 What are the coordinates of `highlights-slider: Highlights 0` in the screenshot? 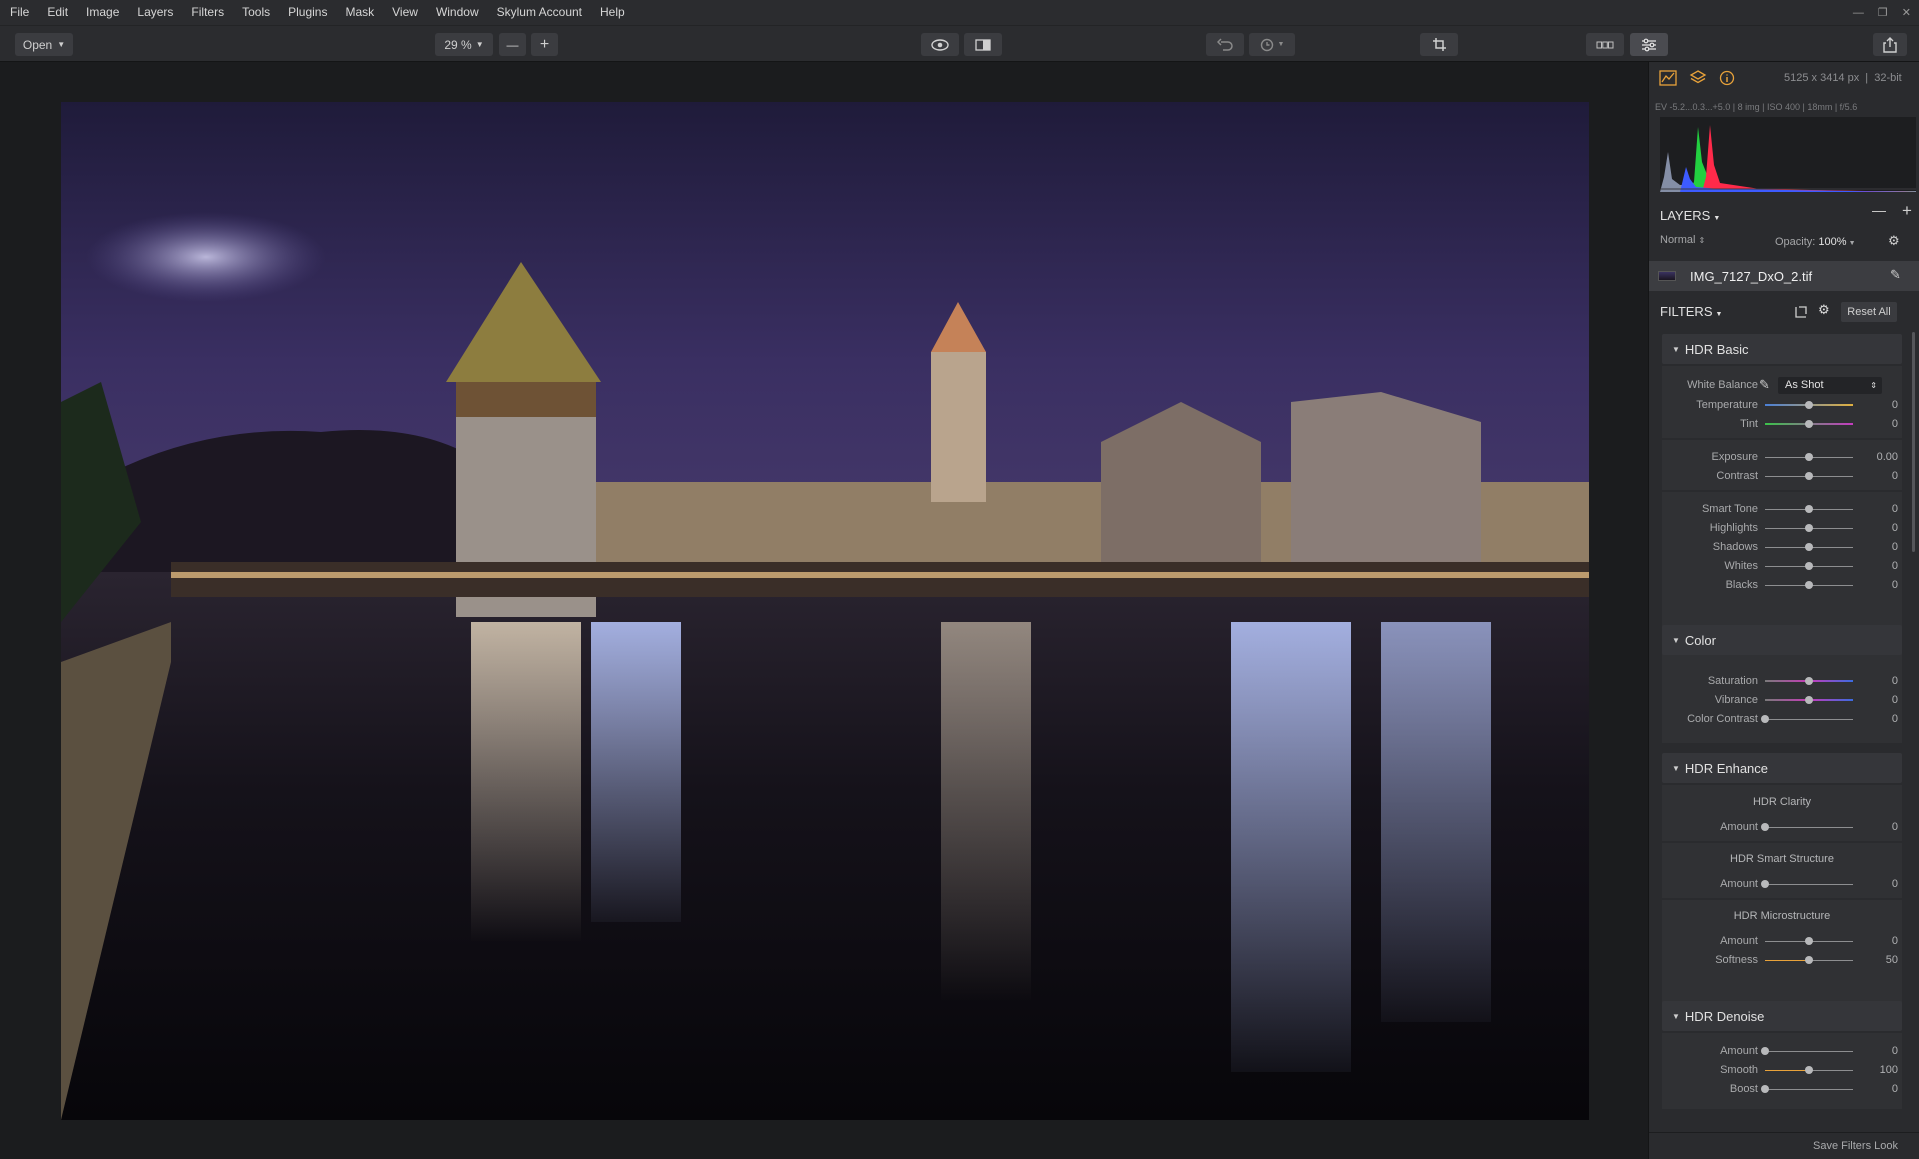 It's located at (1782, 528).